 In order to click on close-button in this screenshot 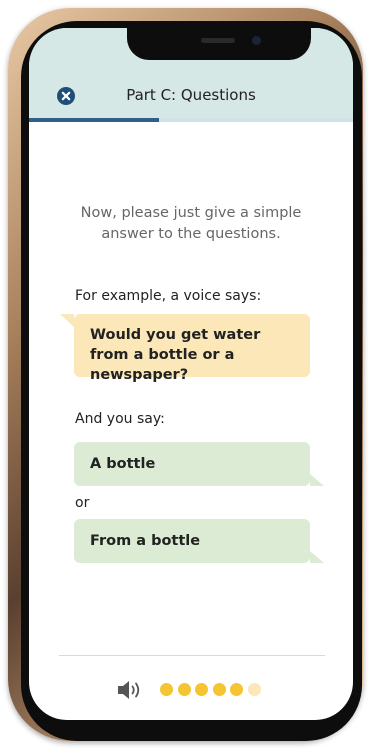, I will do `click(66, 96)`.